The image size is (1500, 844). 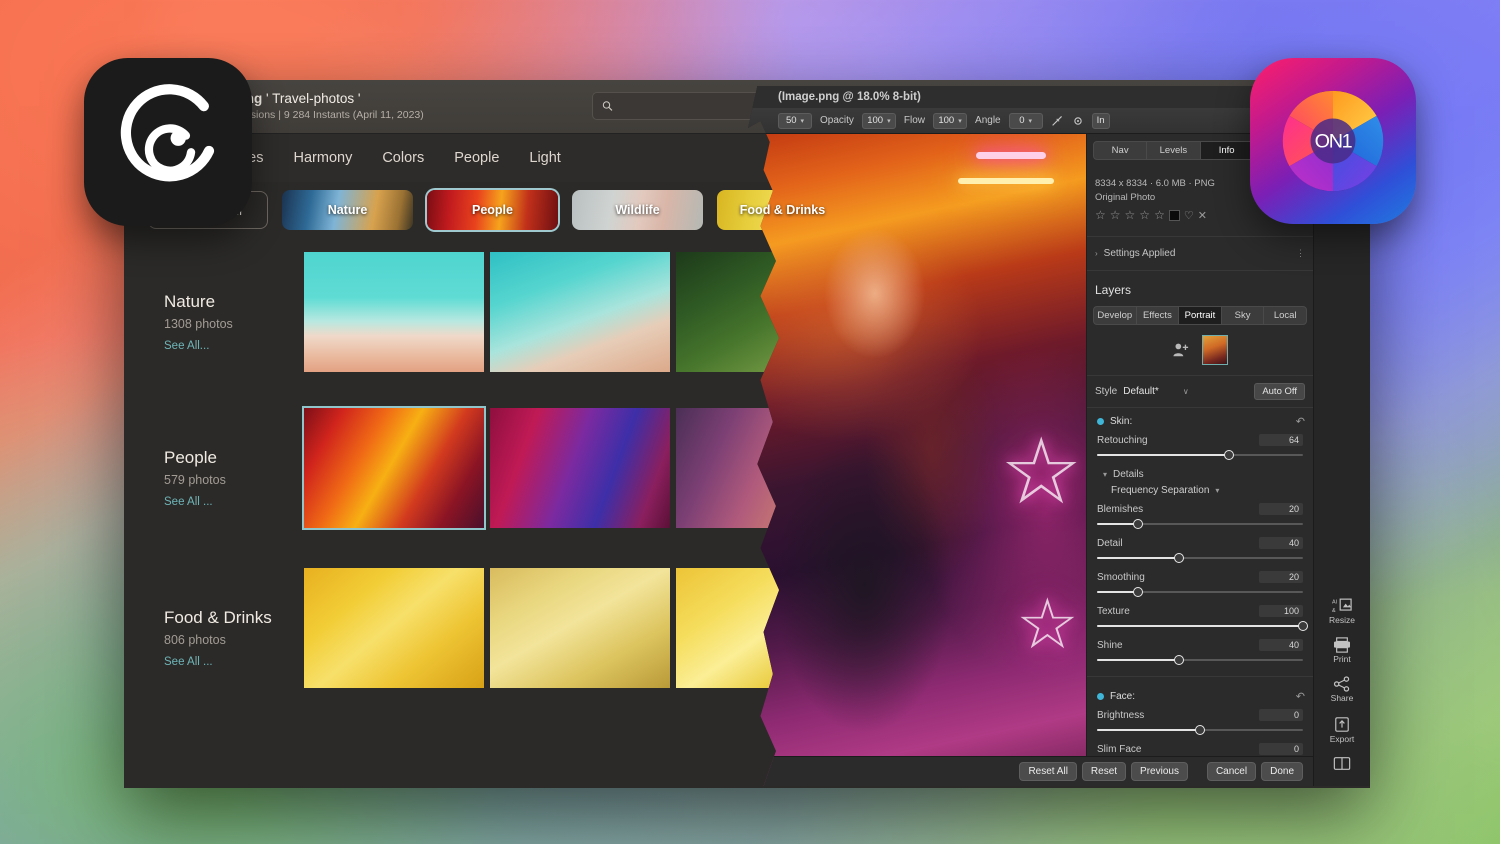 What do you see at coordinates (1104, 771) in the screenshot?
I see `reset-button: Reset` at bounding box center [1104, 771].